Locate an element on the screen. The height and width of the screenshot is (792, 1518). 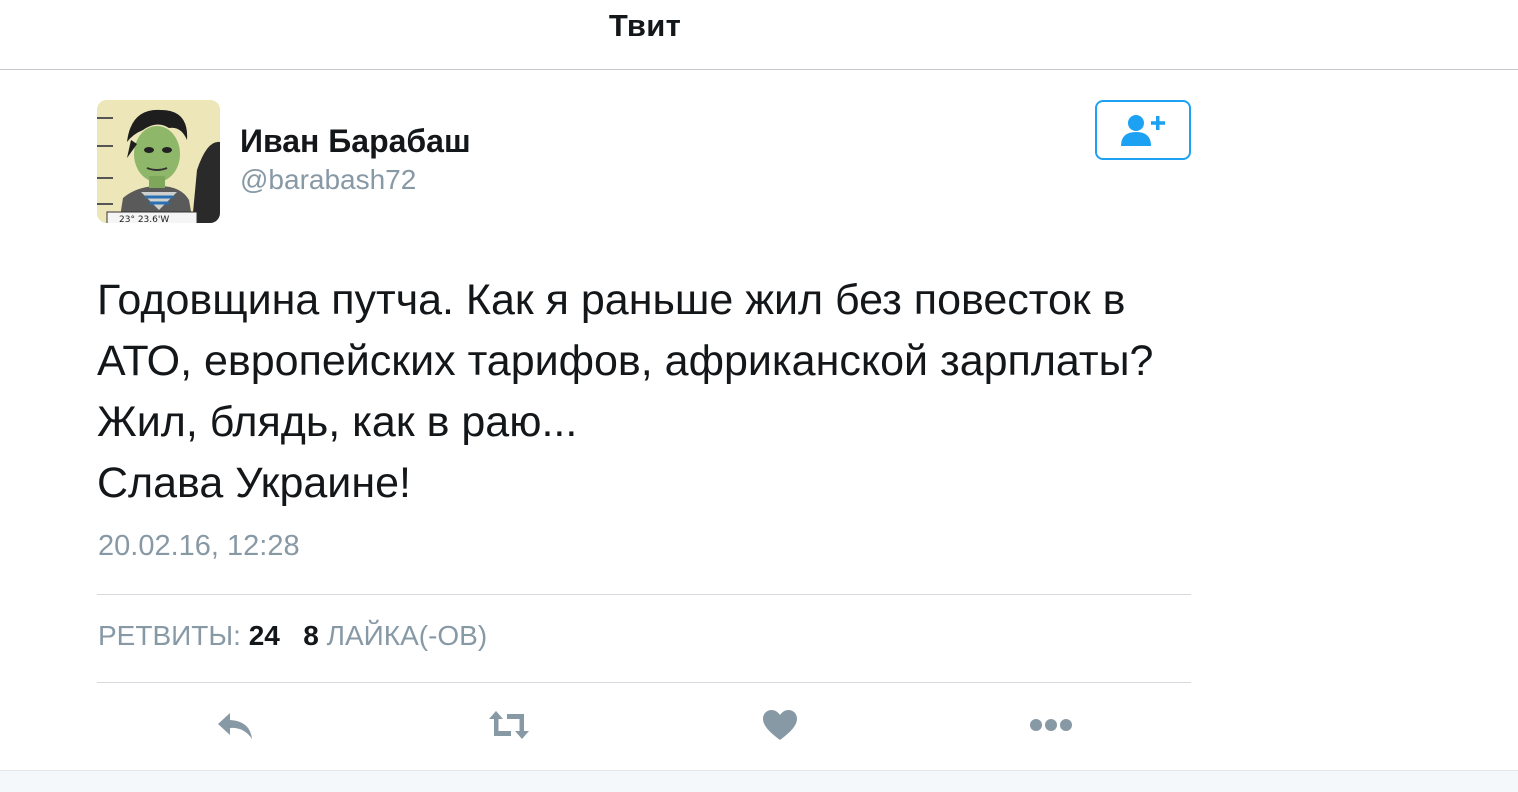
more-button is located at coordinates (1052, 725).